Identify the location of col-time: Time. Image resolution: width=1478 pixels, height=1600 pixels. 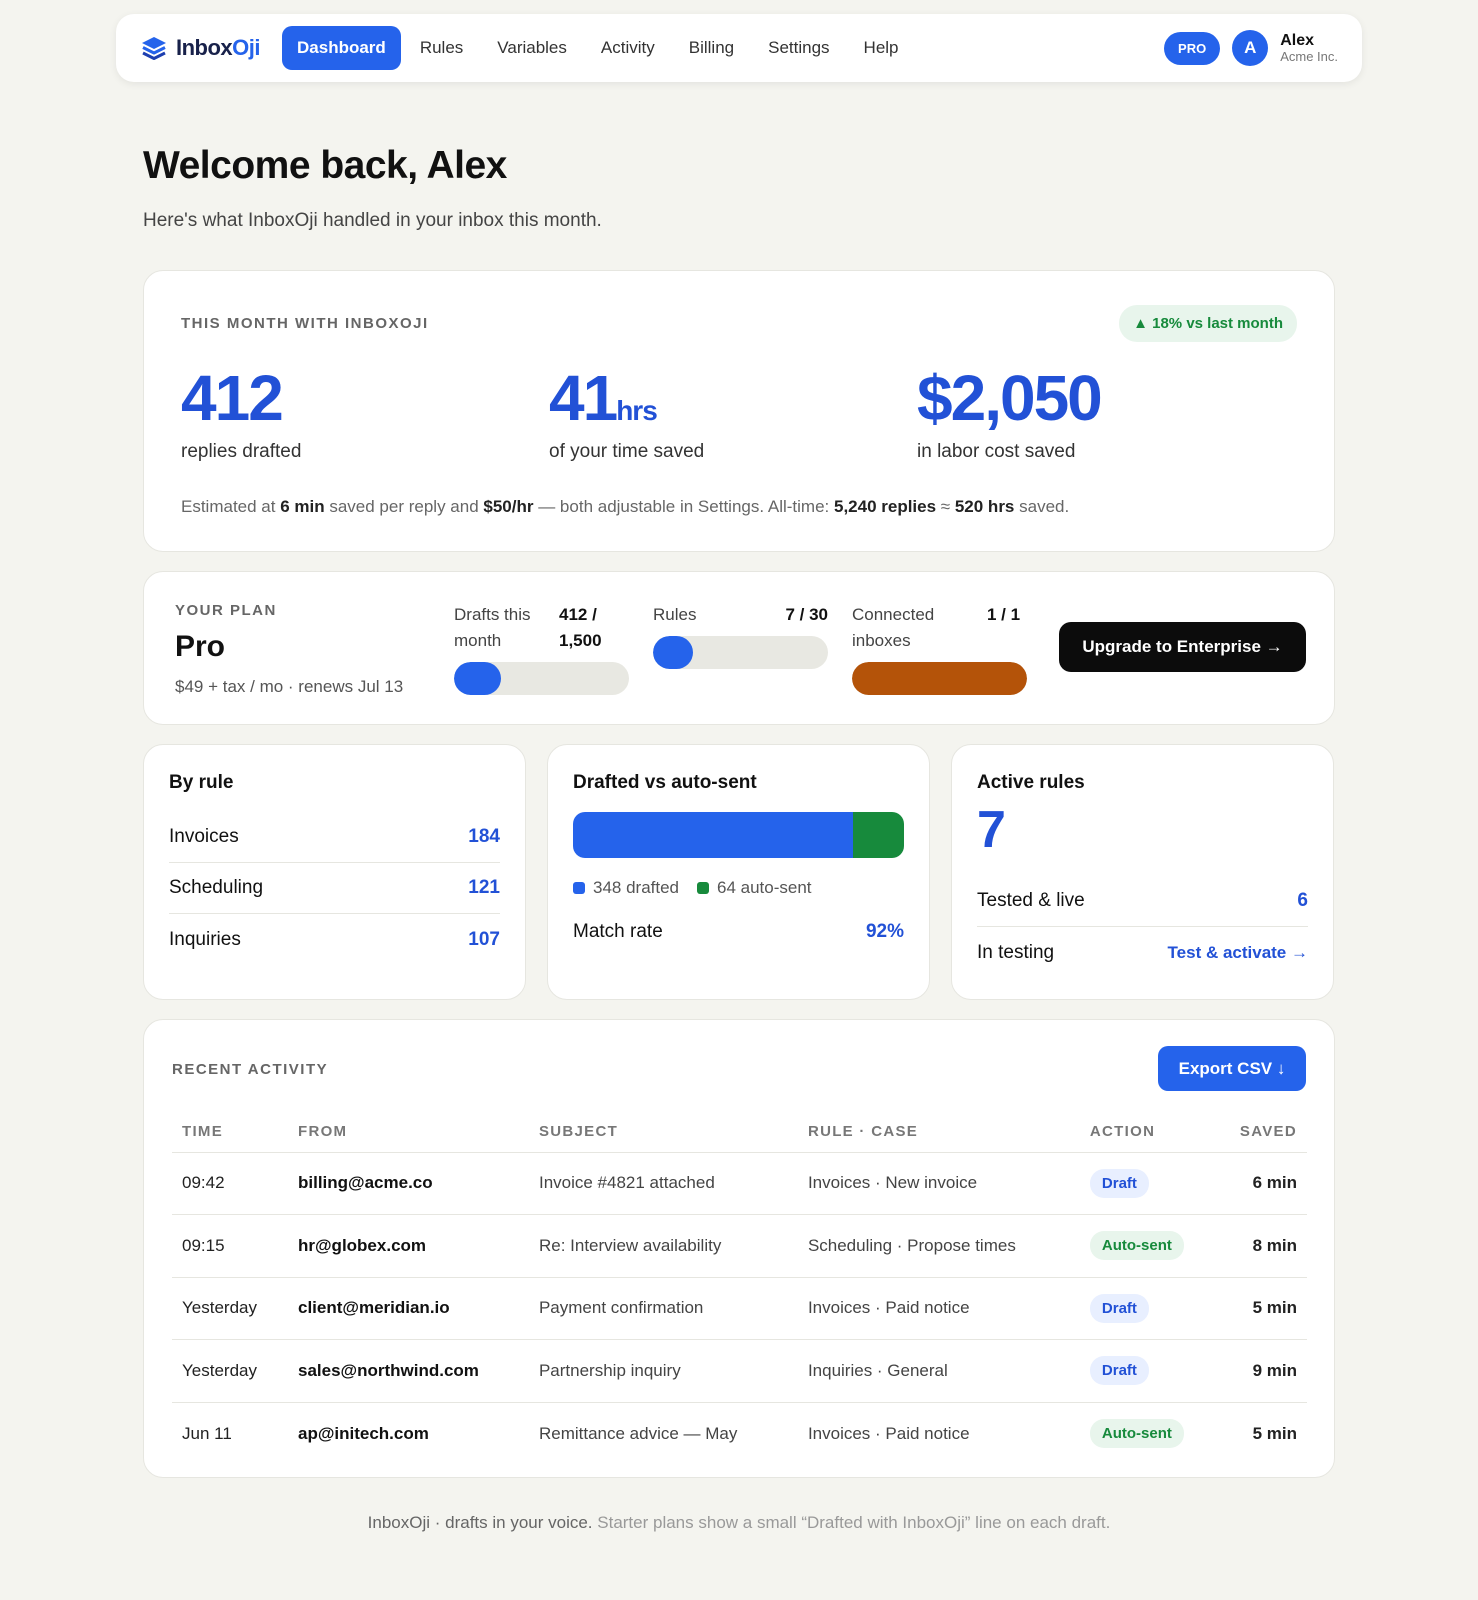
(230, 1132).